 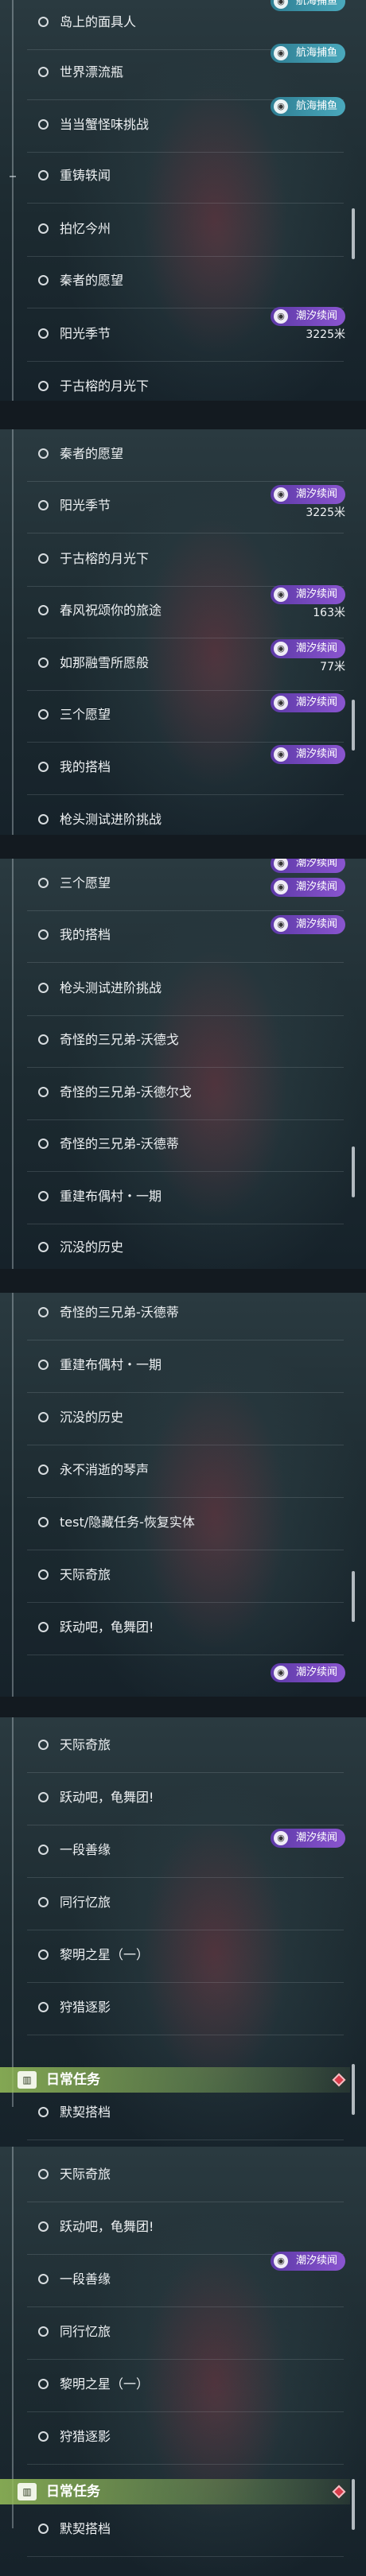 I want to click on daily-quests-header: ▥ 日常任务, so click(x=175, y=2492).